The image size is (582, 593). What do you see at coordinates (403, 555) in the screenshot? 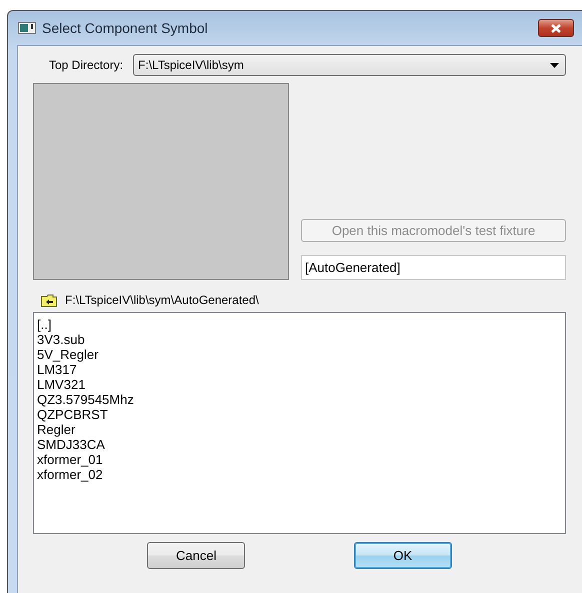
I see `ok-button: OK` at bounding box center [403, 555].